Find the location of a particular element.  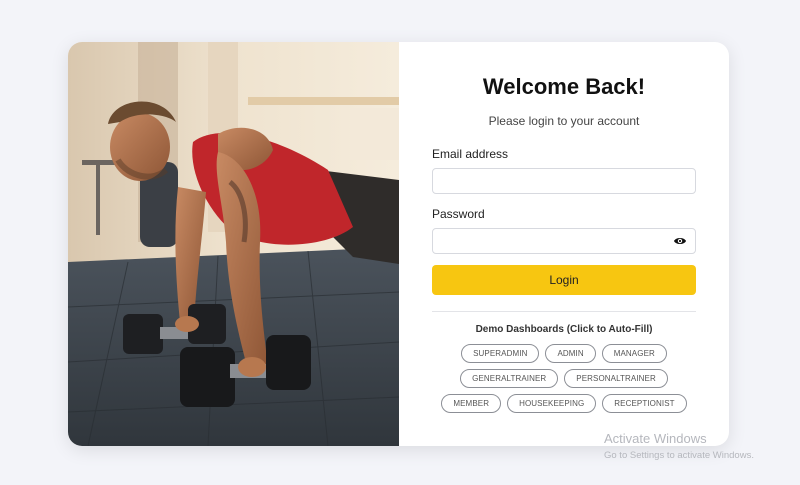

email-label: Email address is located at coordinates (470, 154).